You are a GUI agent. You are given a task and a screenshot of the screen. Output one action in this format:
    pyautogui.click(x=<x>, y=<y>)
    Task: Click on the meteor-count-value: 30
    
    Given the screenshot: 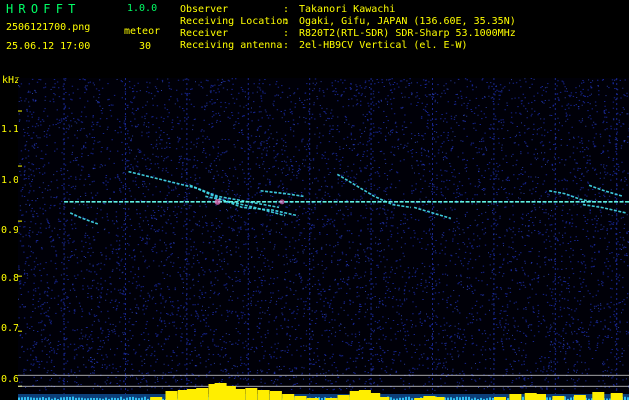 What is the action you would take?
    pyautogui.click(x=145, y=46)
    